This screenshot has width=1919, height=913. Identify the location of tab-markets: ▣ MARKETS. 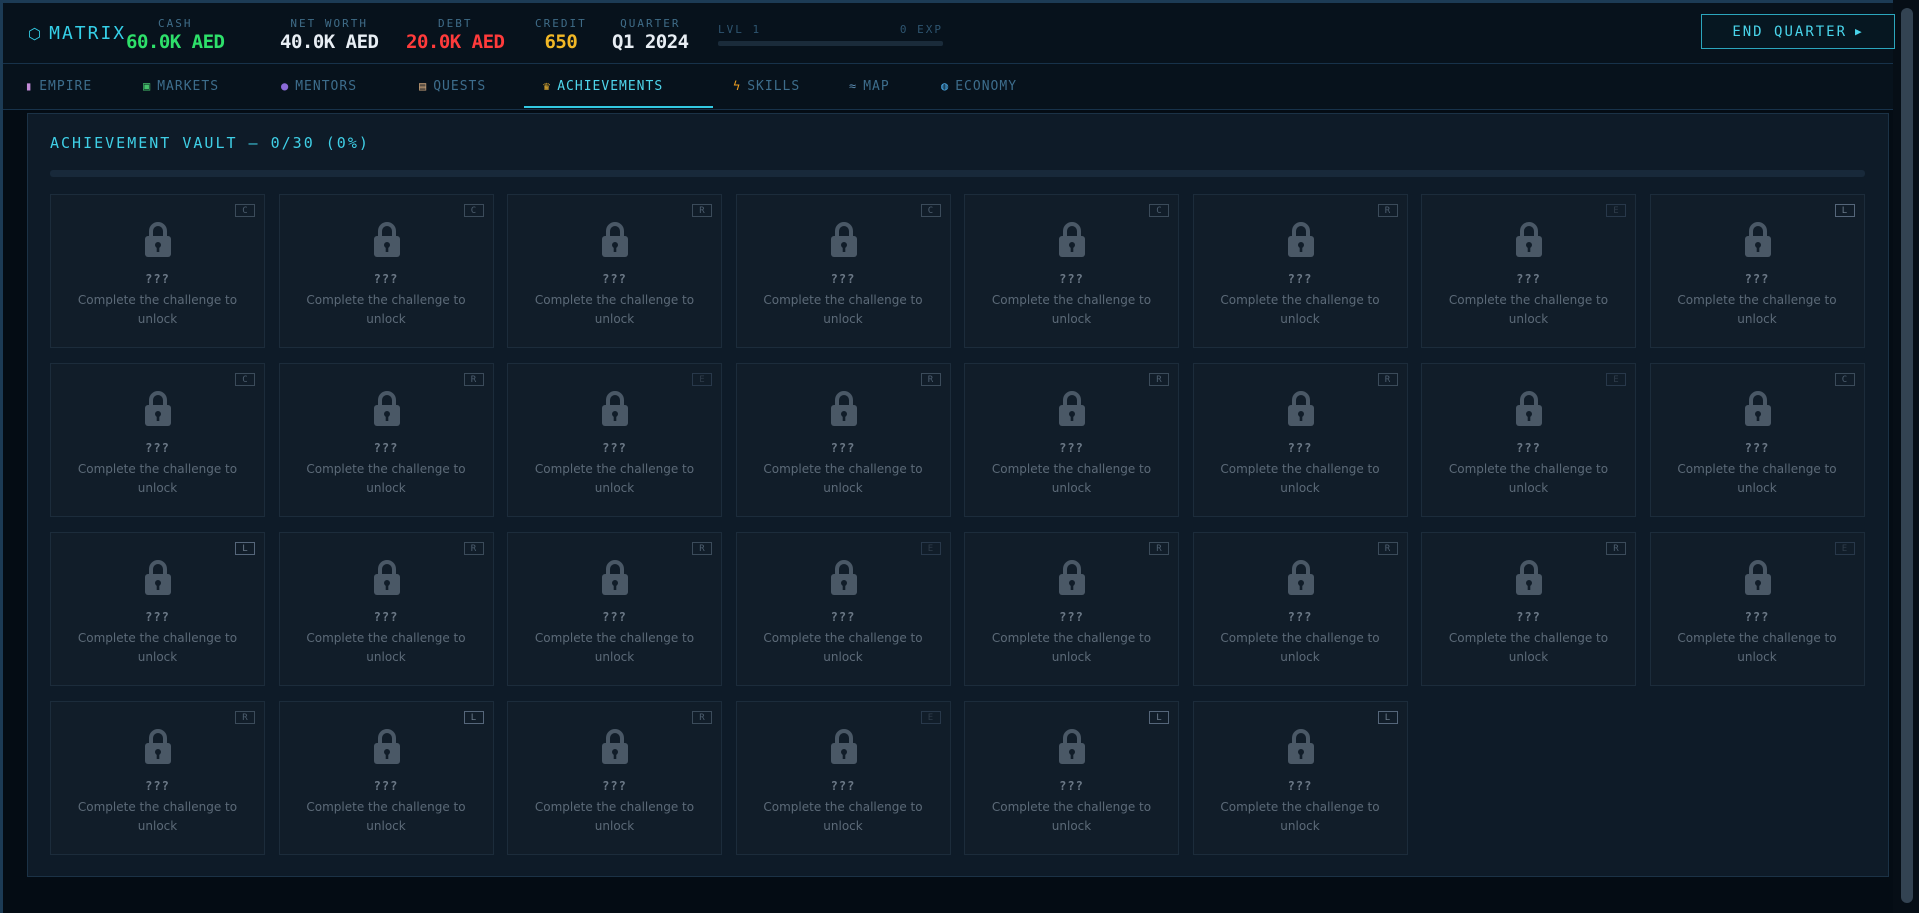
(181, 86).